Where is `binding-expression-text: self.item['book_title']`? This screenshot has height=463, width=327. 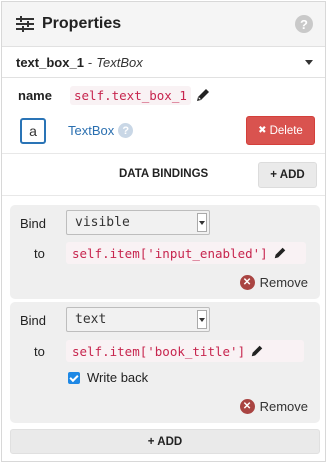 binding-expression-text: self.item['book_title'] is located at coordinates (159, 351).